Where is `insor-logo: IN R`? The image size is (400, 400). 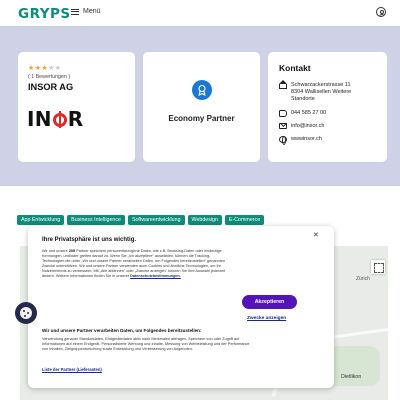
insor-logo: IN R is located at coordinates (55, 119).